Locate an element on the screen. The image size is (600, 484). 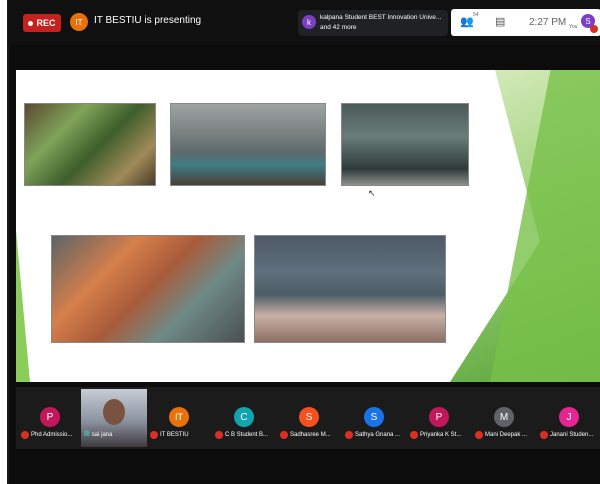
speaking-icon: ‖‖ is located at coordinates (87, 434).